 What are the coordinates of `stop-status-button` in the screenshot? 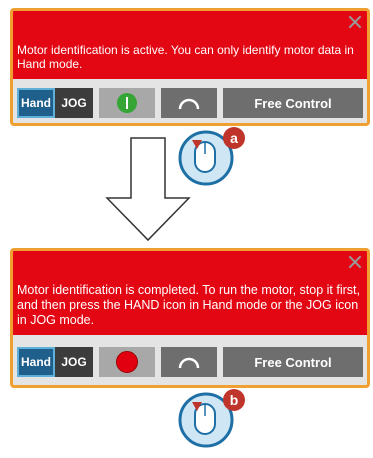 It's located at (127, 362).